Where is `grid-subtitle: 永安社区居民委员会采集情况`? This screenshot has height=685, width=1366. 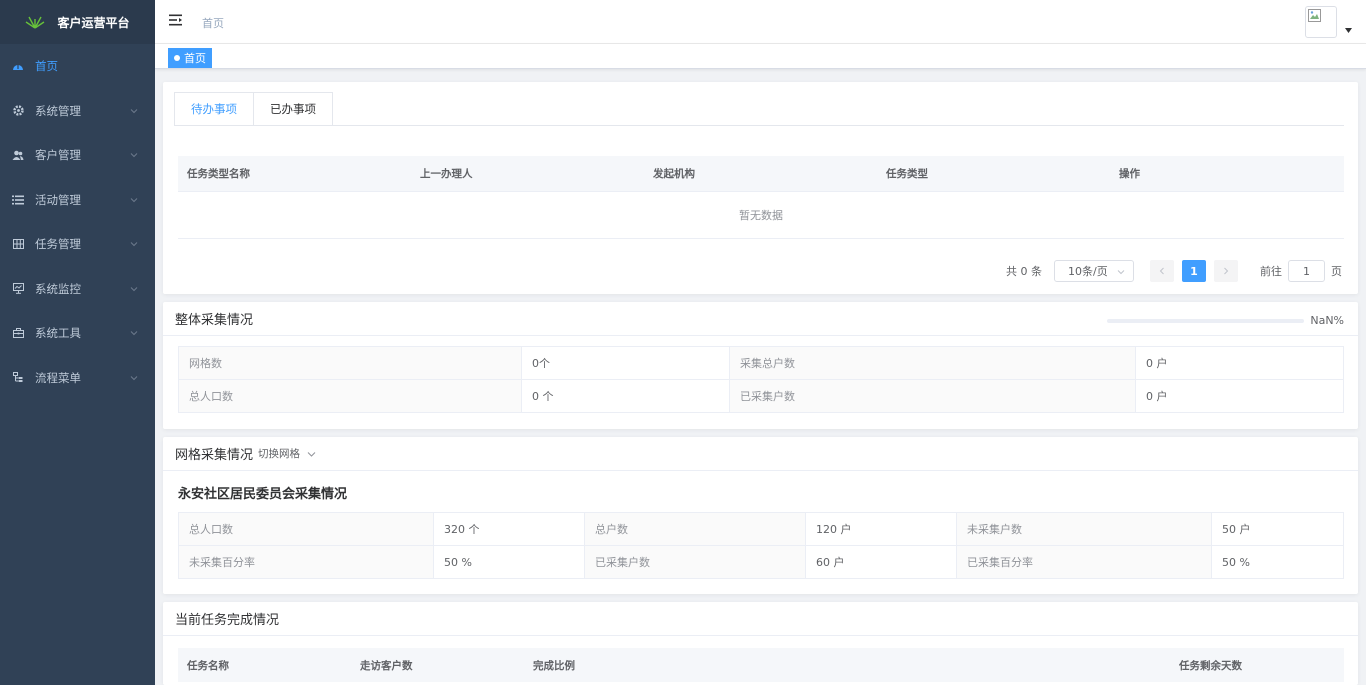
grid-subtitle: 永安社区居民委员会采集情况 is located at coordinates (263, 494).